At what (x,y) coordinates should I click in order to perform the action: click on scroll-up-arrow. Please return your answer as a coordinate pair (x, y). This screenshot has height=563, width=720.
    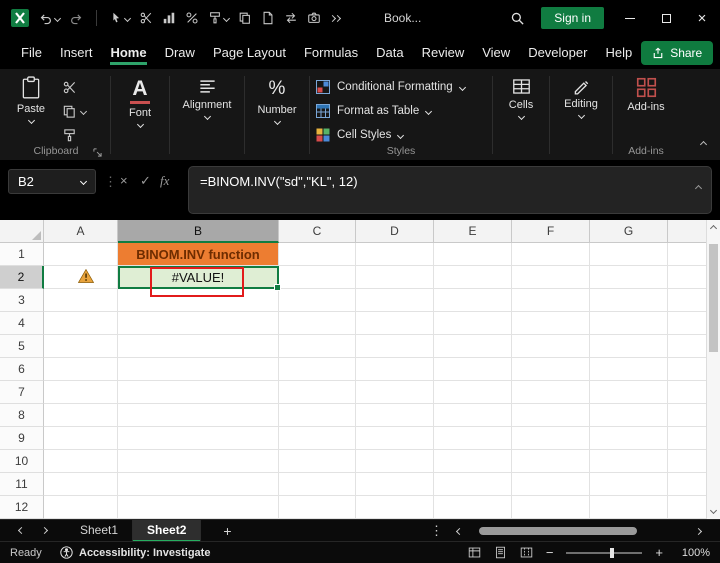
    Looking at the image, I should click on (713, 228).